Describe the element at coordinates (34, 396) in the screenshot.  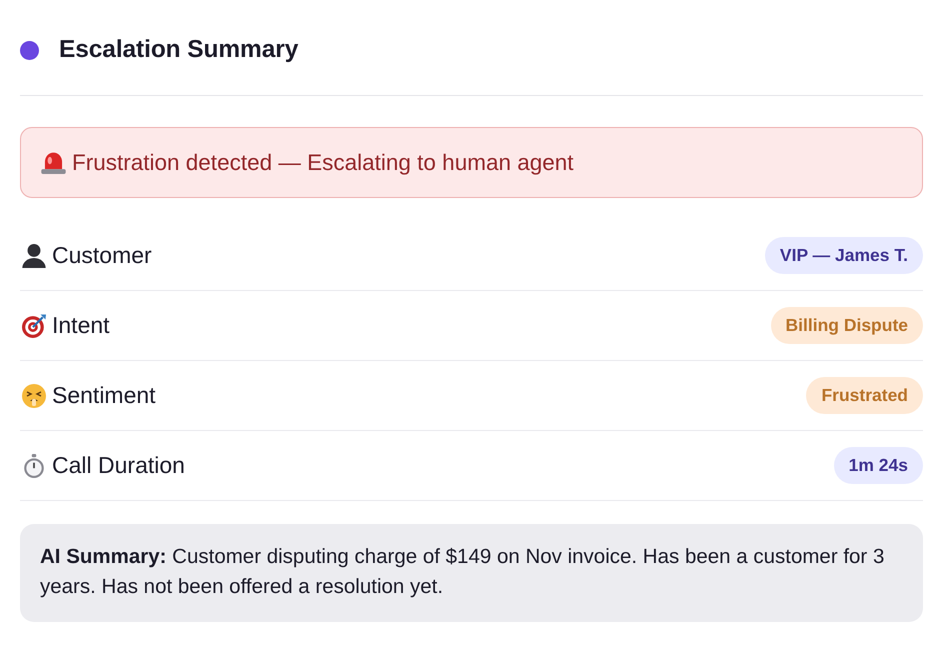
I see `face-icon` at that location.